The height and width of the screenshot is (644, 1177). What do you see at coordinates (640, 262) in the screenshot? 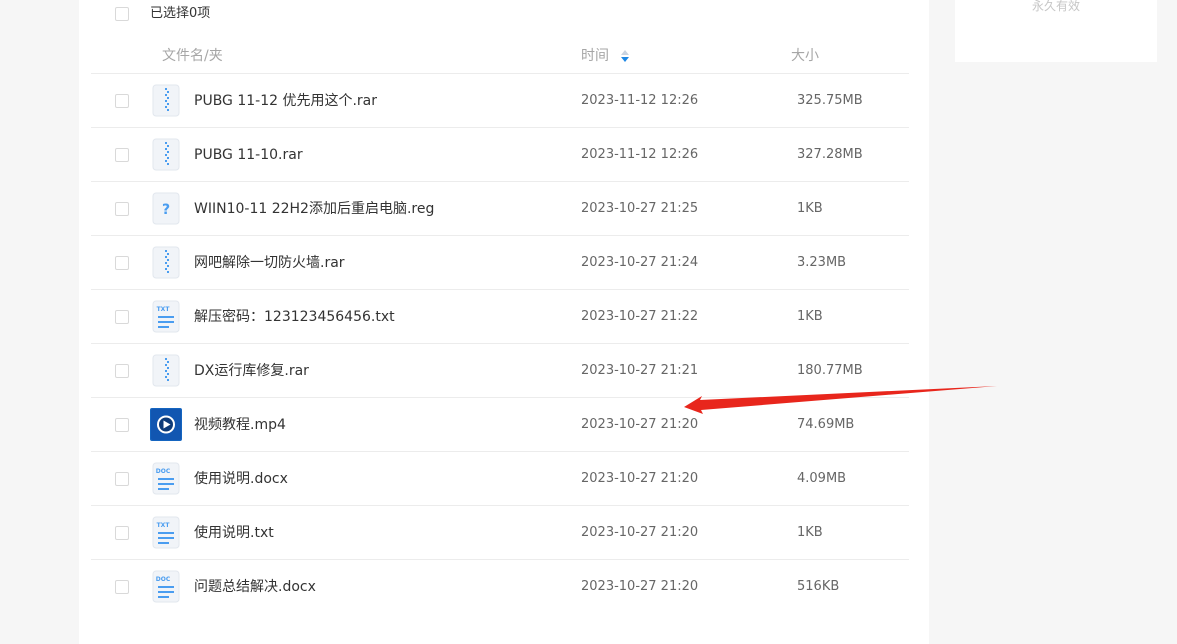
I see `file-time: 2023-10-27 21:24` at bounding box center [640, 262].